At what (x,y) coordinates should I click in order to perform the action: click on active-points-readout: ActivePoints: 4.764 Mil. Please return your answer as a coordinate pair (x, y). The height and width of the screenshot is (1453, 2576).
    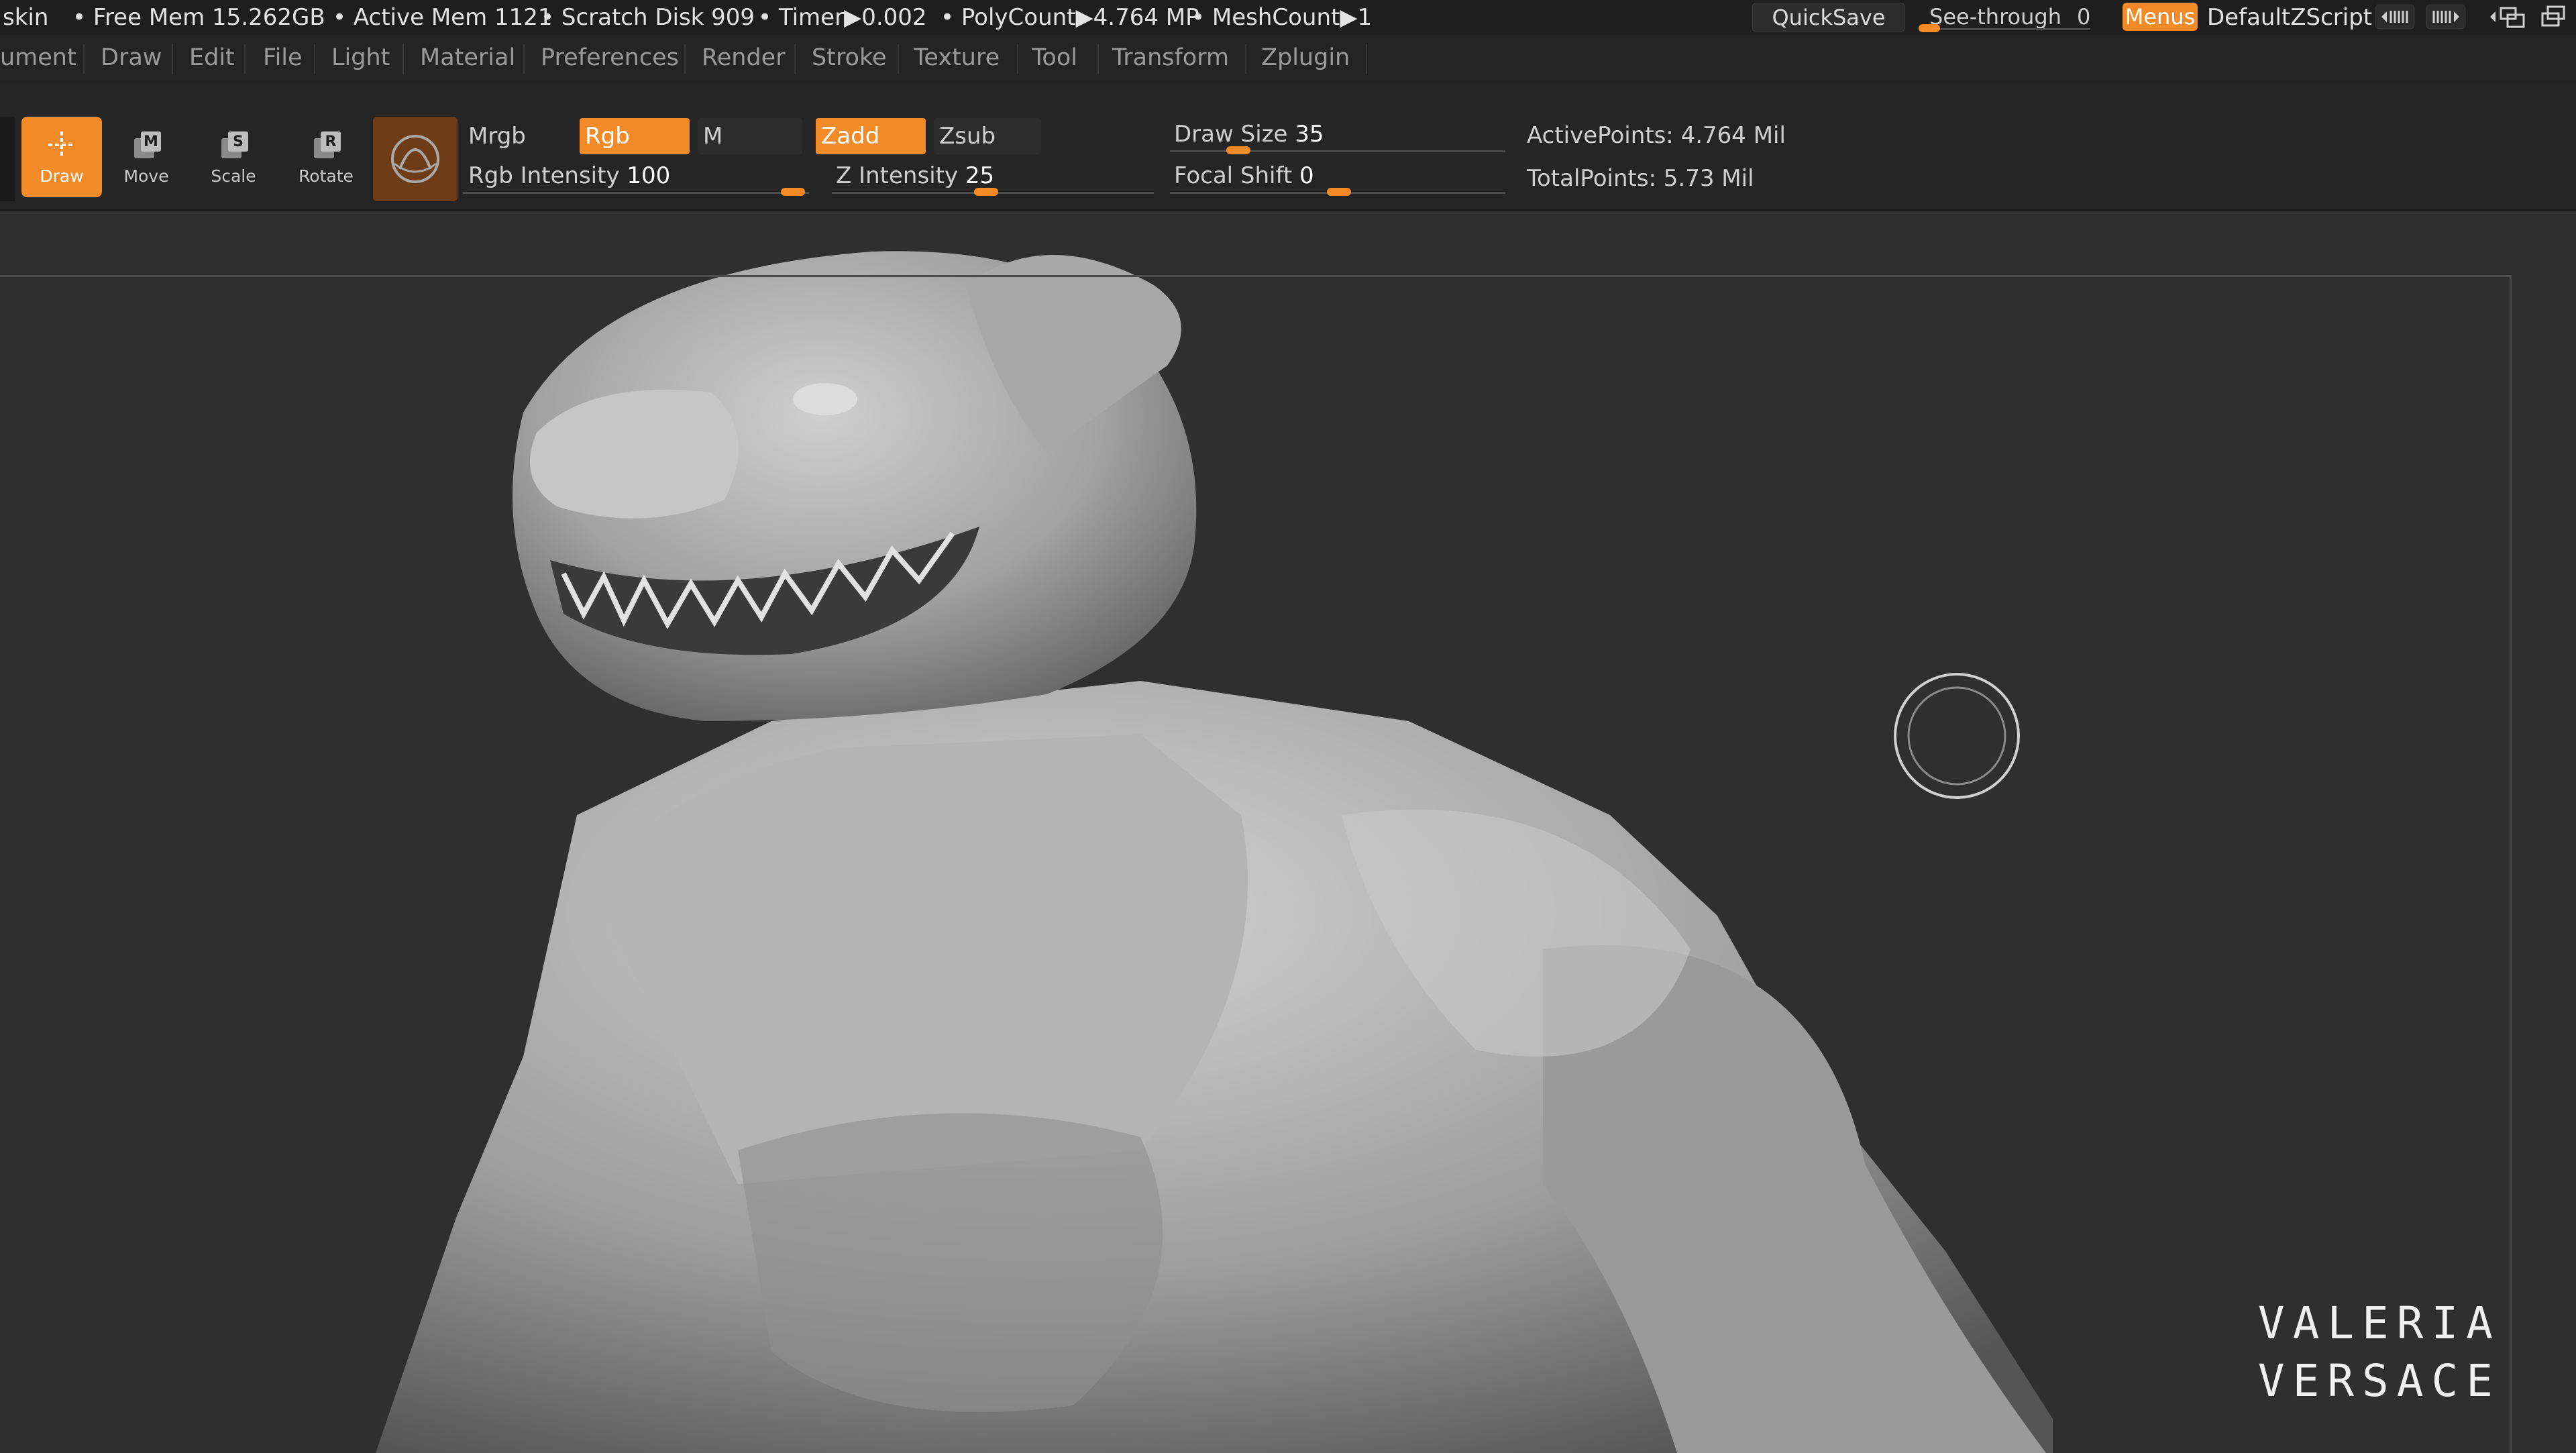
    Looking at the image, I should click on (1656, 135).